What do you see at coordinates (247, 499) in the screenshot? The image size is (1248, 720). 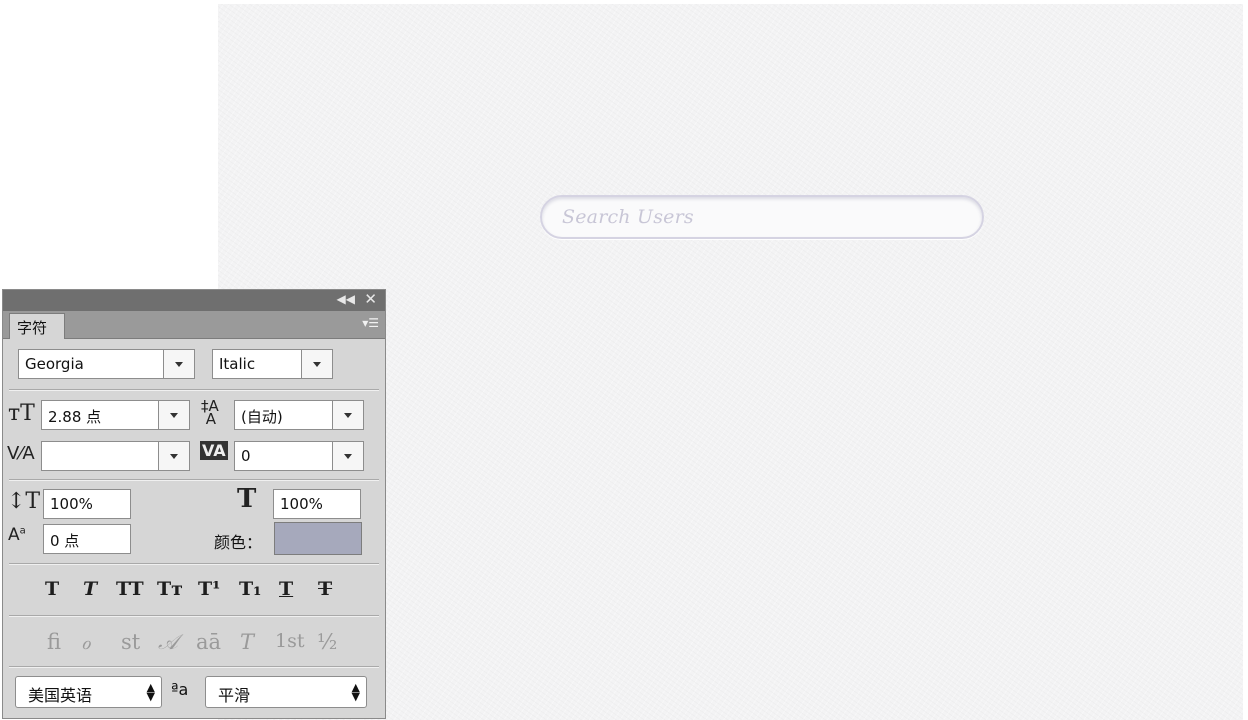 I see `horizontal-scale-icon: T` at bounding box center [247, 499].